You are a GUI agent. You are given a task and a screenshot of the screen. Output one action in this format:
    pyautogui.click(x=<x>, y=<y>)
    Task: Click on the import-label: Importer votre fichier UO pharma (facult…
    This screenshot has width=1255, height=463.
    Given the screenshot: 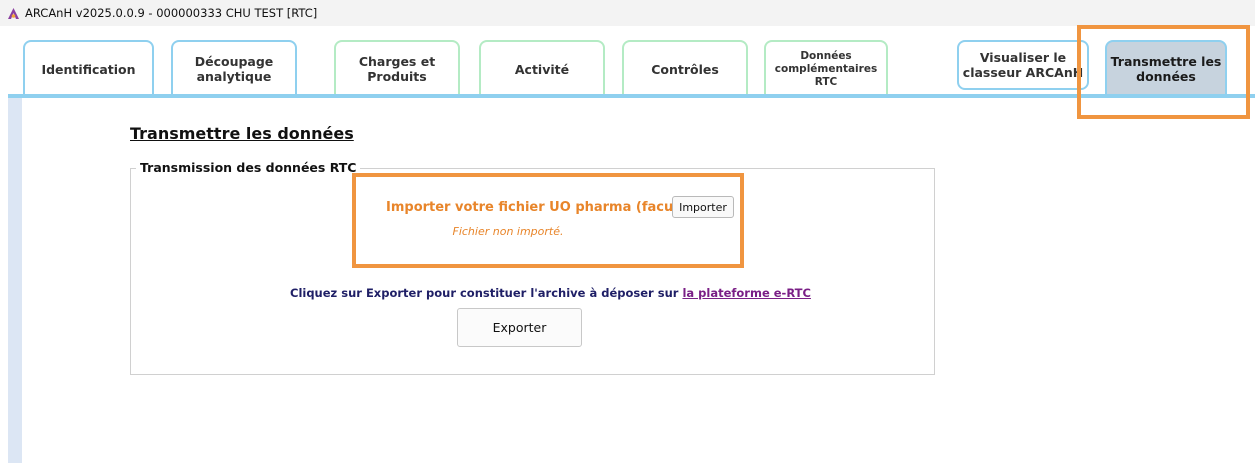 What is the action you would take?
    pyautogui.click(x=550, y=207)
    